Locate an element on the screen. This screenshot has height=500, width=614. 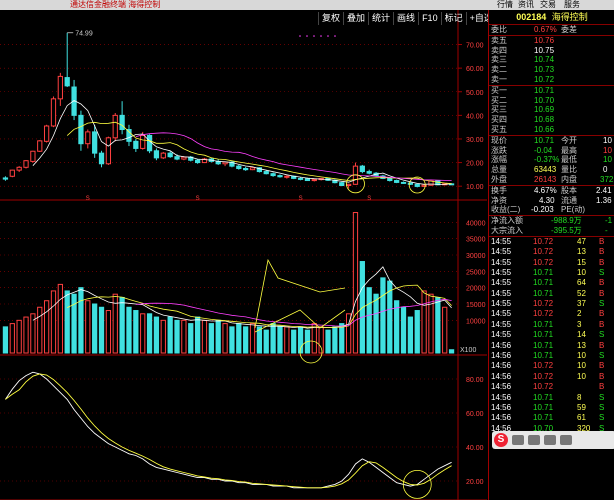
ask-row: 卖二 10.73 is located at coordinates (551, 70).